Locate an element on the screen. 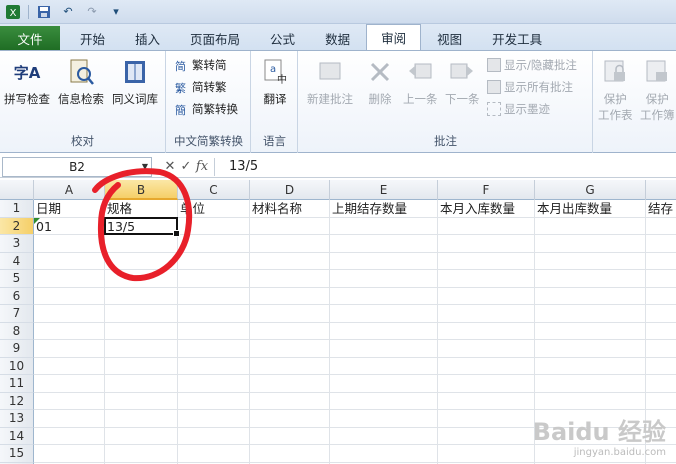  cell-C13 is located at coordinates (214, 419).